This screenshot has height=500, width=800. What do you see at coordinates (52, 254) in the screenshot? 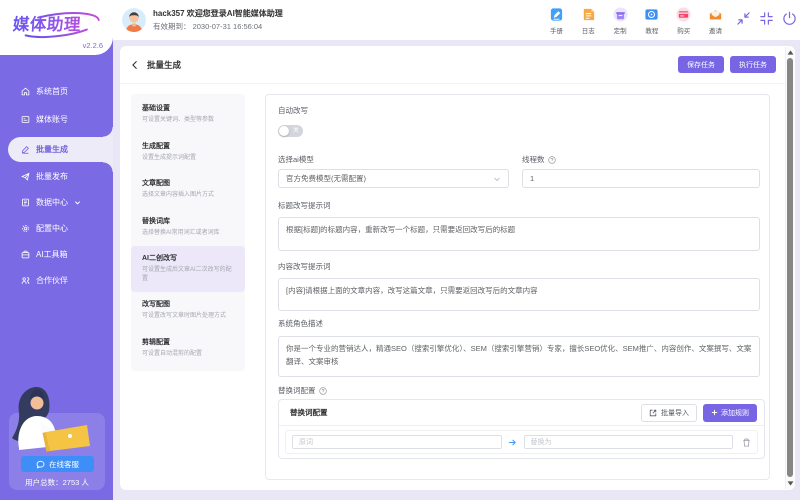
I see `sidebar-item-label: AI工具箱` at bounding box center [52, 254].